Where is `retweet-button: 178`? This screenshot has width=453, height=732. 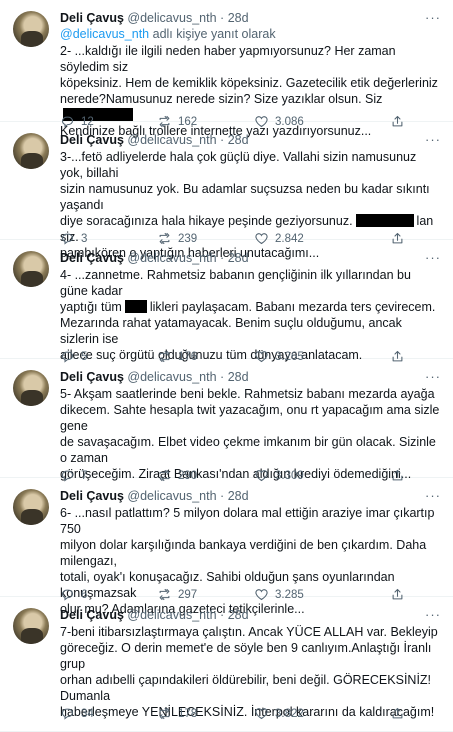 retweet-button: 178 is located at coordinates (177, 713).